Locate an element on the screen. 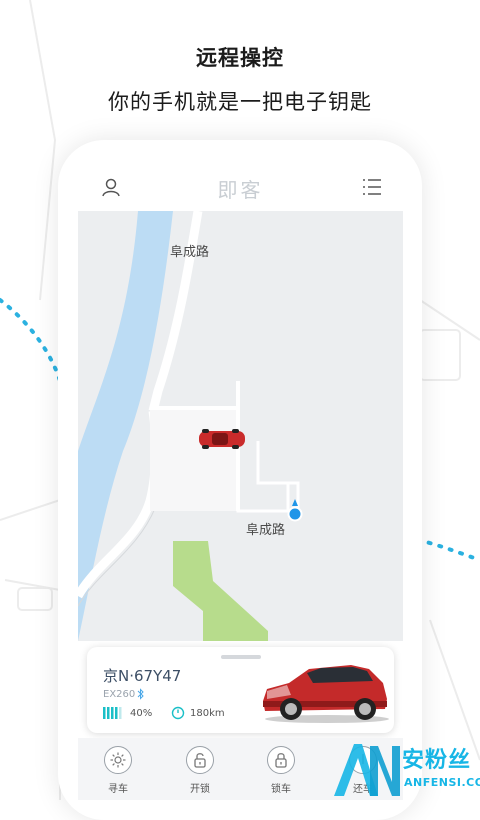 The height and width of the screenshot is (820, 480). bluetooth-icon is located at coordinates (140, 694).